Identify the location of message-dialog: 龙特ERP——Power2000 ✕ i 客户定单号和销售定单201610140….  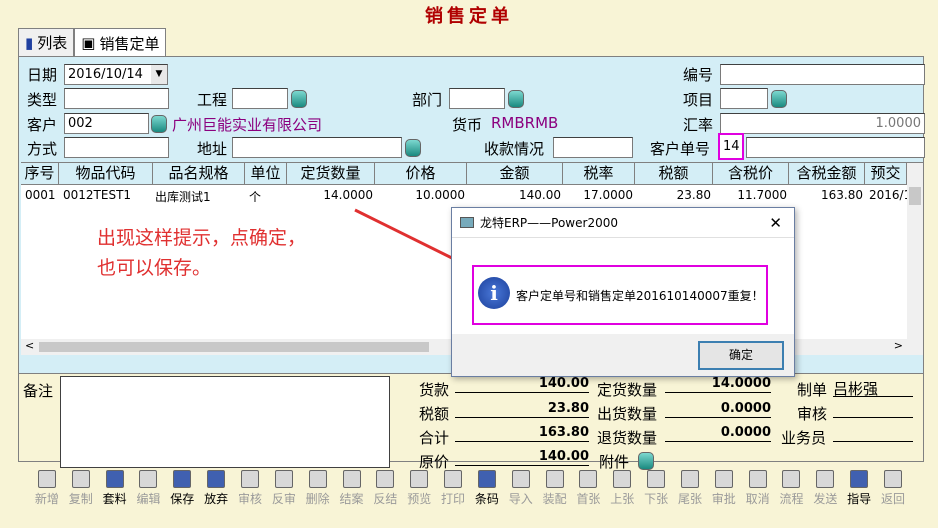
(623, 292).